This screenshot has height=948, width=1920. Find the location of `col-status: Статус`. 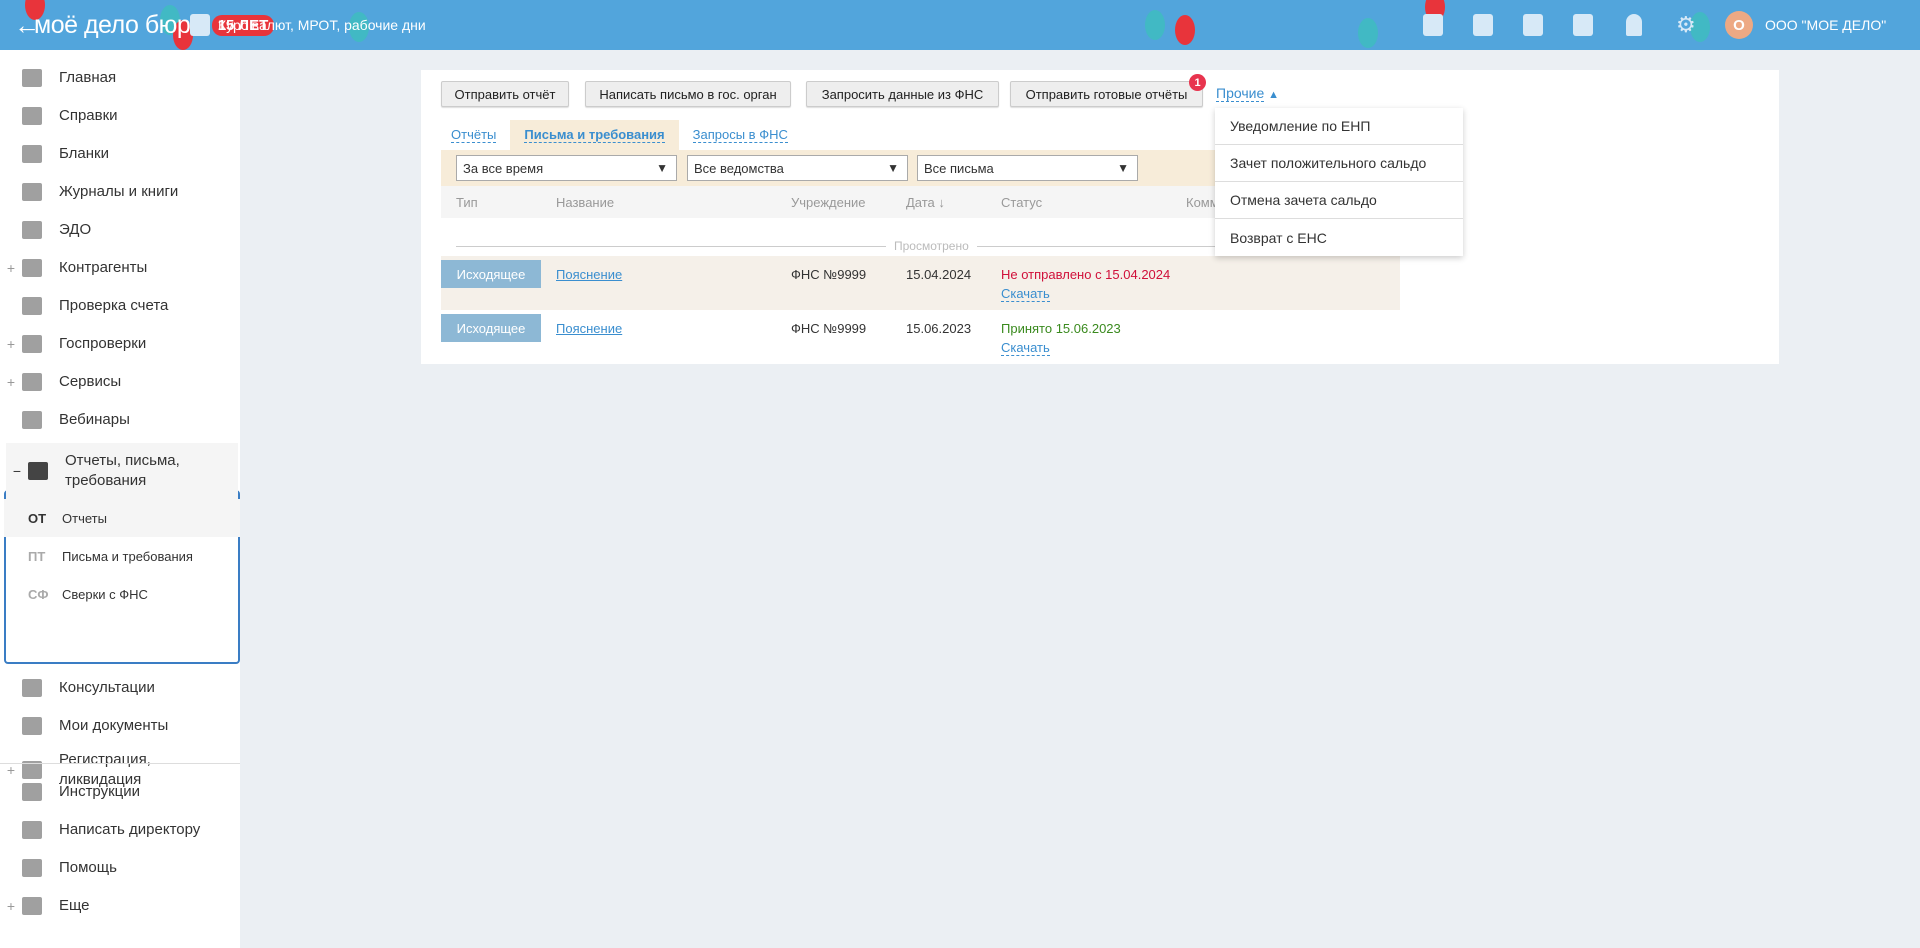

col-status: Статус is located at coordinates (1022, 202).